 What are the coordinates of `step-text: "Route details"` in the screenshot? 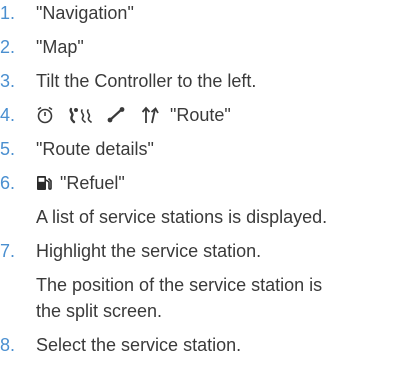 It's located at (95, 149).